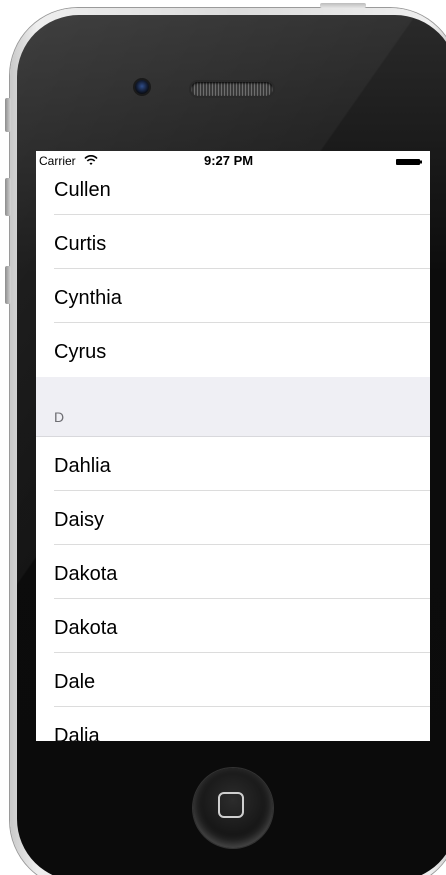  Describe the element at coordinates (232, 89) in the screenshot. I see `earpiece-speaker-icon` at that location.